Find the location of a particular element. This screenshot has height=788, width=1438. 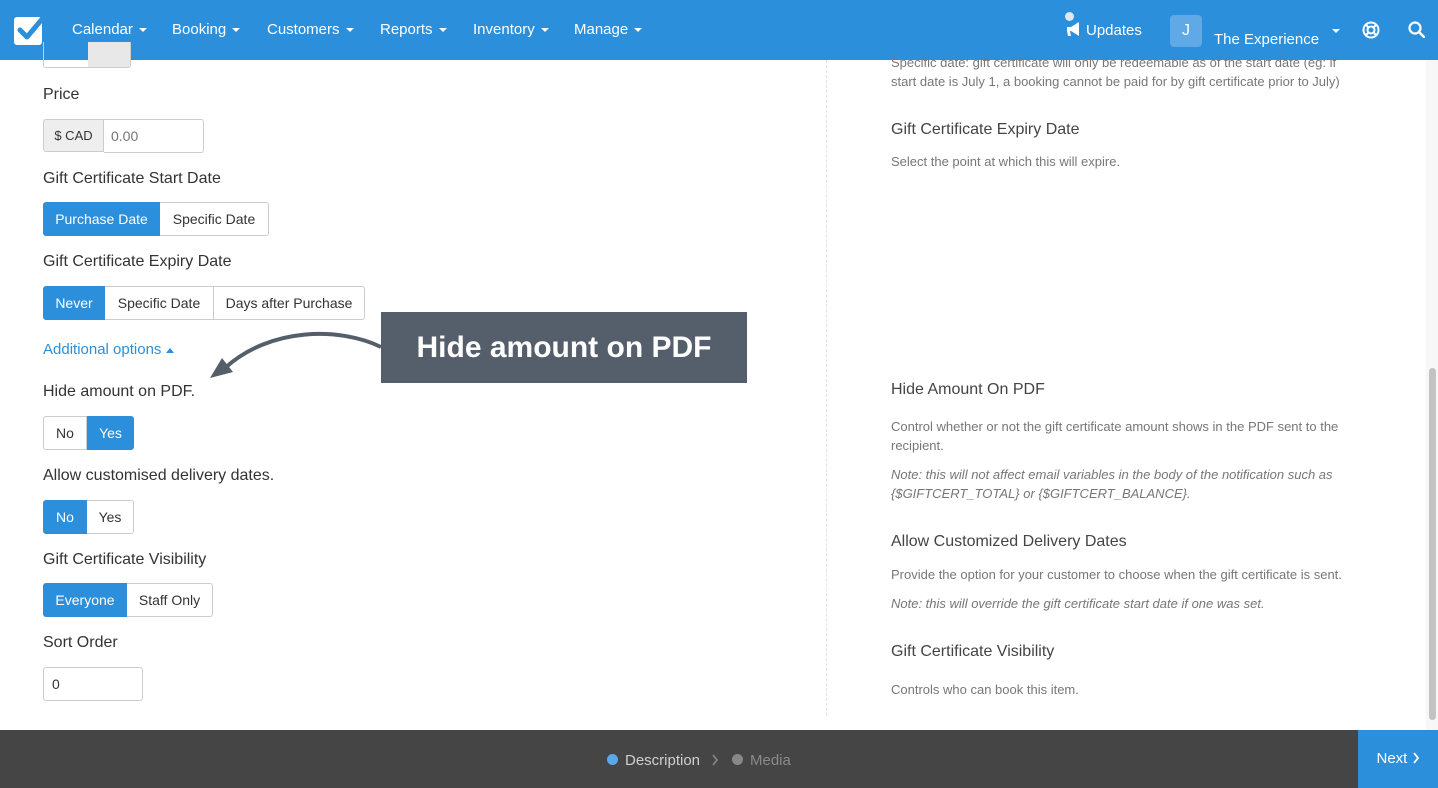

nav-reports: Reports is located at coordinates (413, 29).